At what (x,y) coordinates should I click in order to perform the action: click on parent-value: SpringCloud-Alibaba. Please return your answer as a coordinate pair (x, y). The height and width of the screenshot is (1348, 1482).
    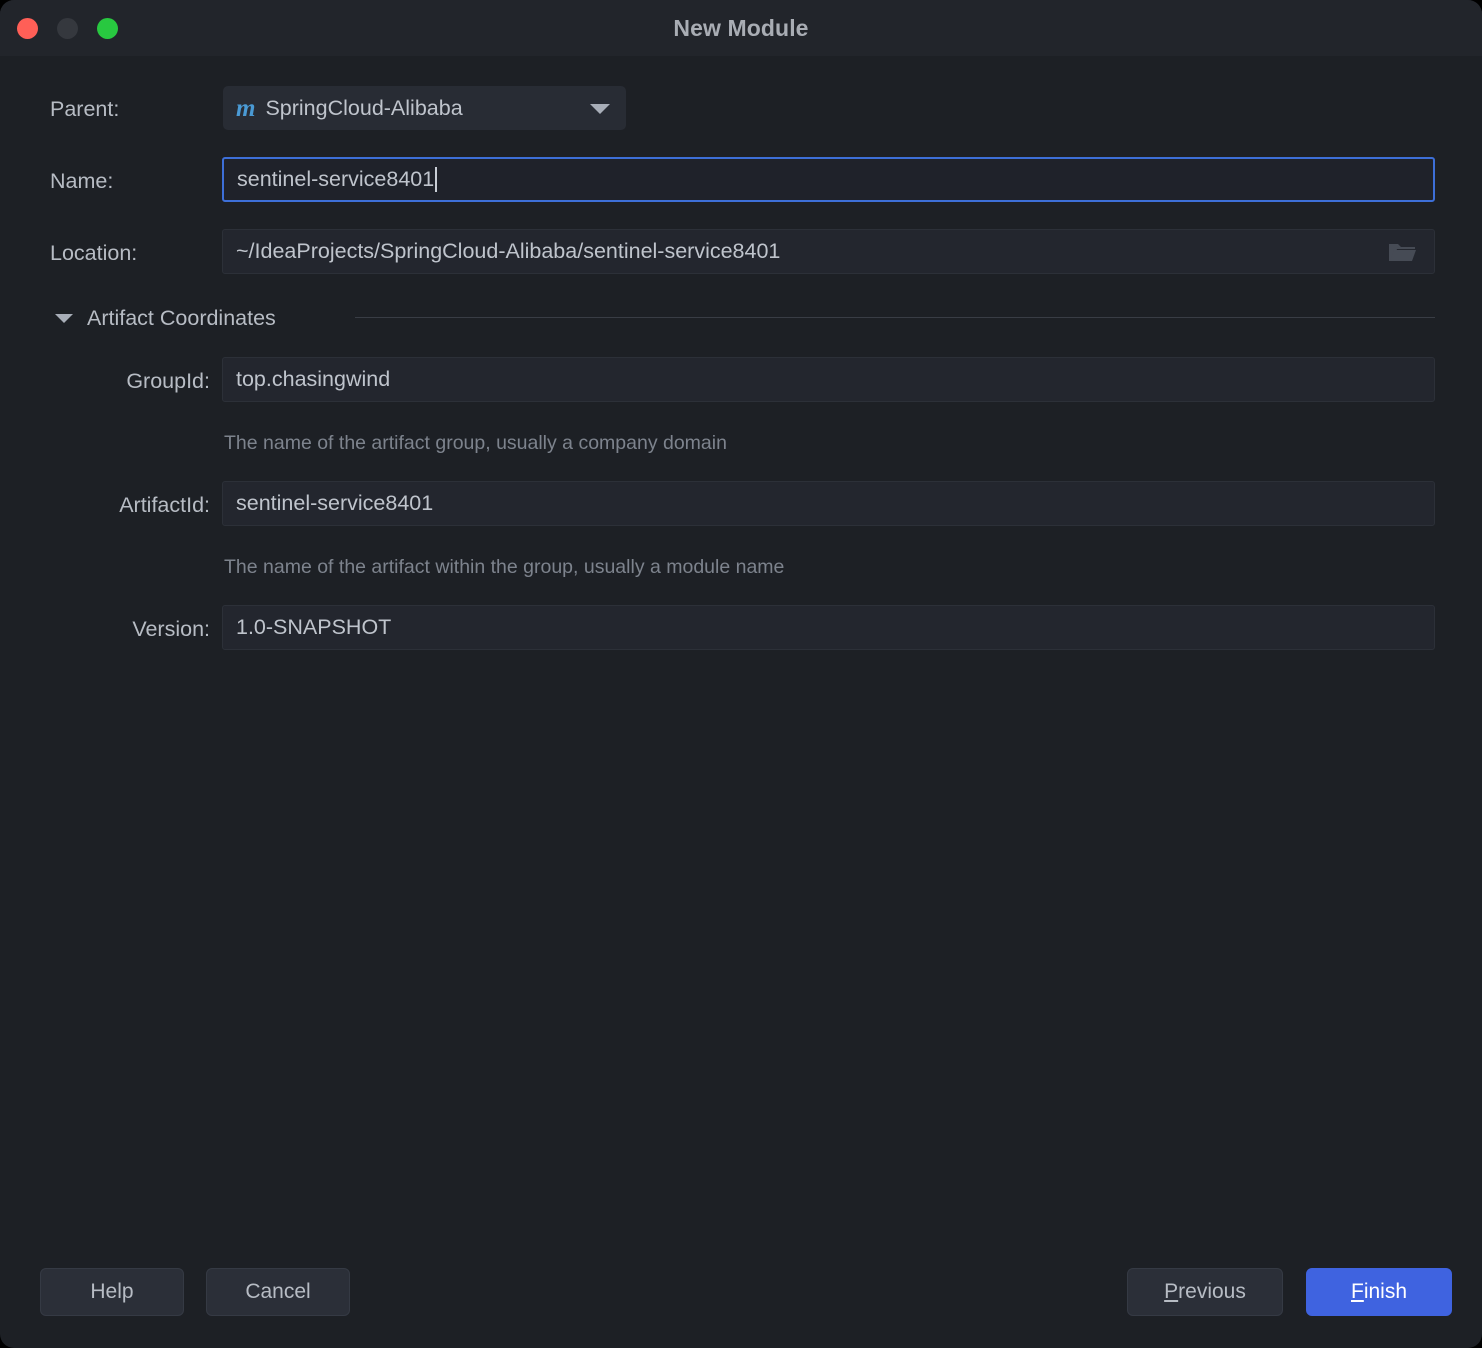
    Looking at the image, I should click on (364, 107).